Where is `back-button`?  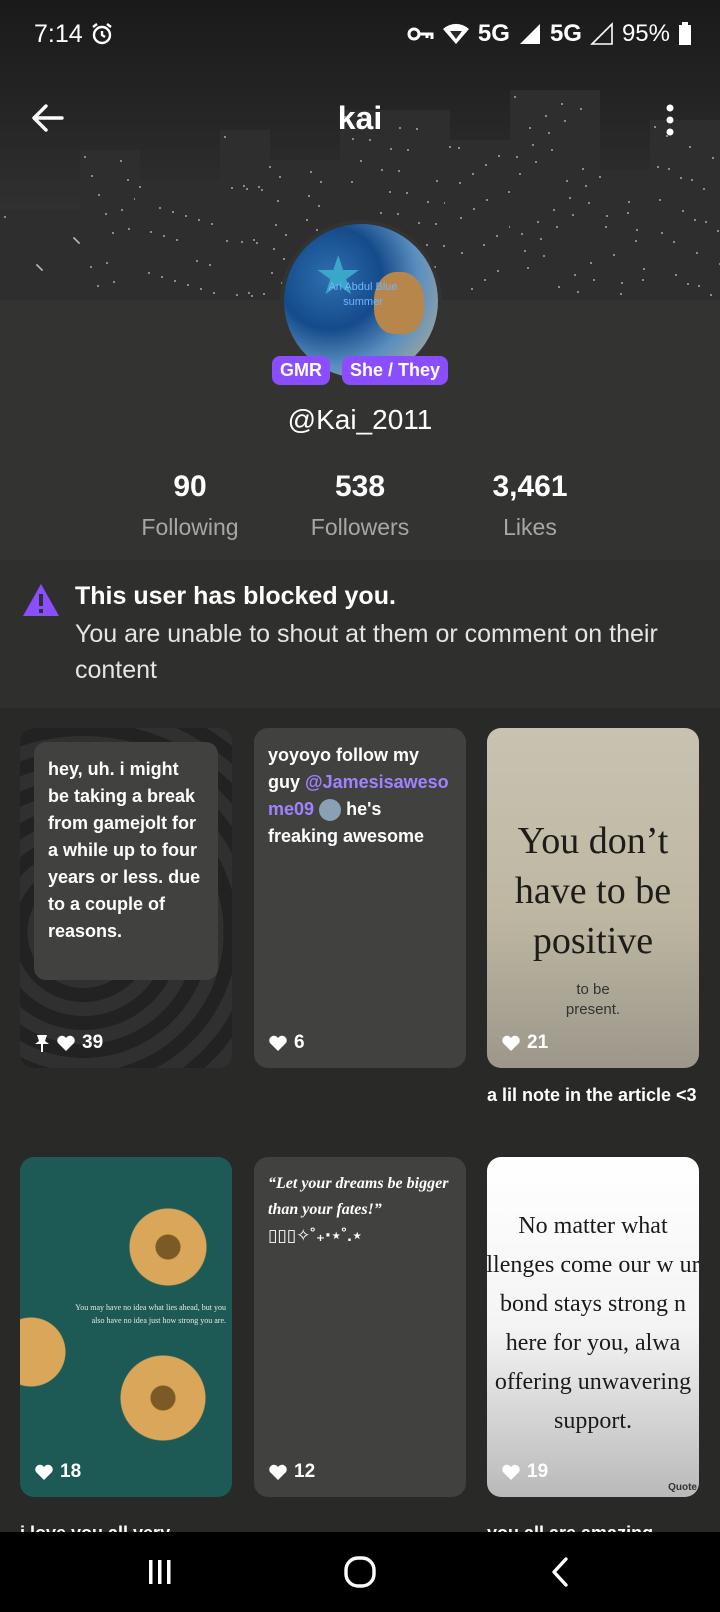
back-button is located at coordinates (560, 1572).